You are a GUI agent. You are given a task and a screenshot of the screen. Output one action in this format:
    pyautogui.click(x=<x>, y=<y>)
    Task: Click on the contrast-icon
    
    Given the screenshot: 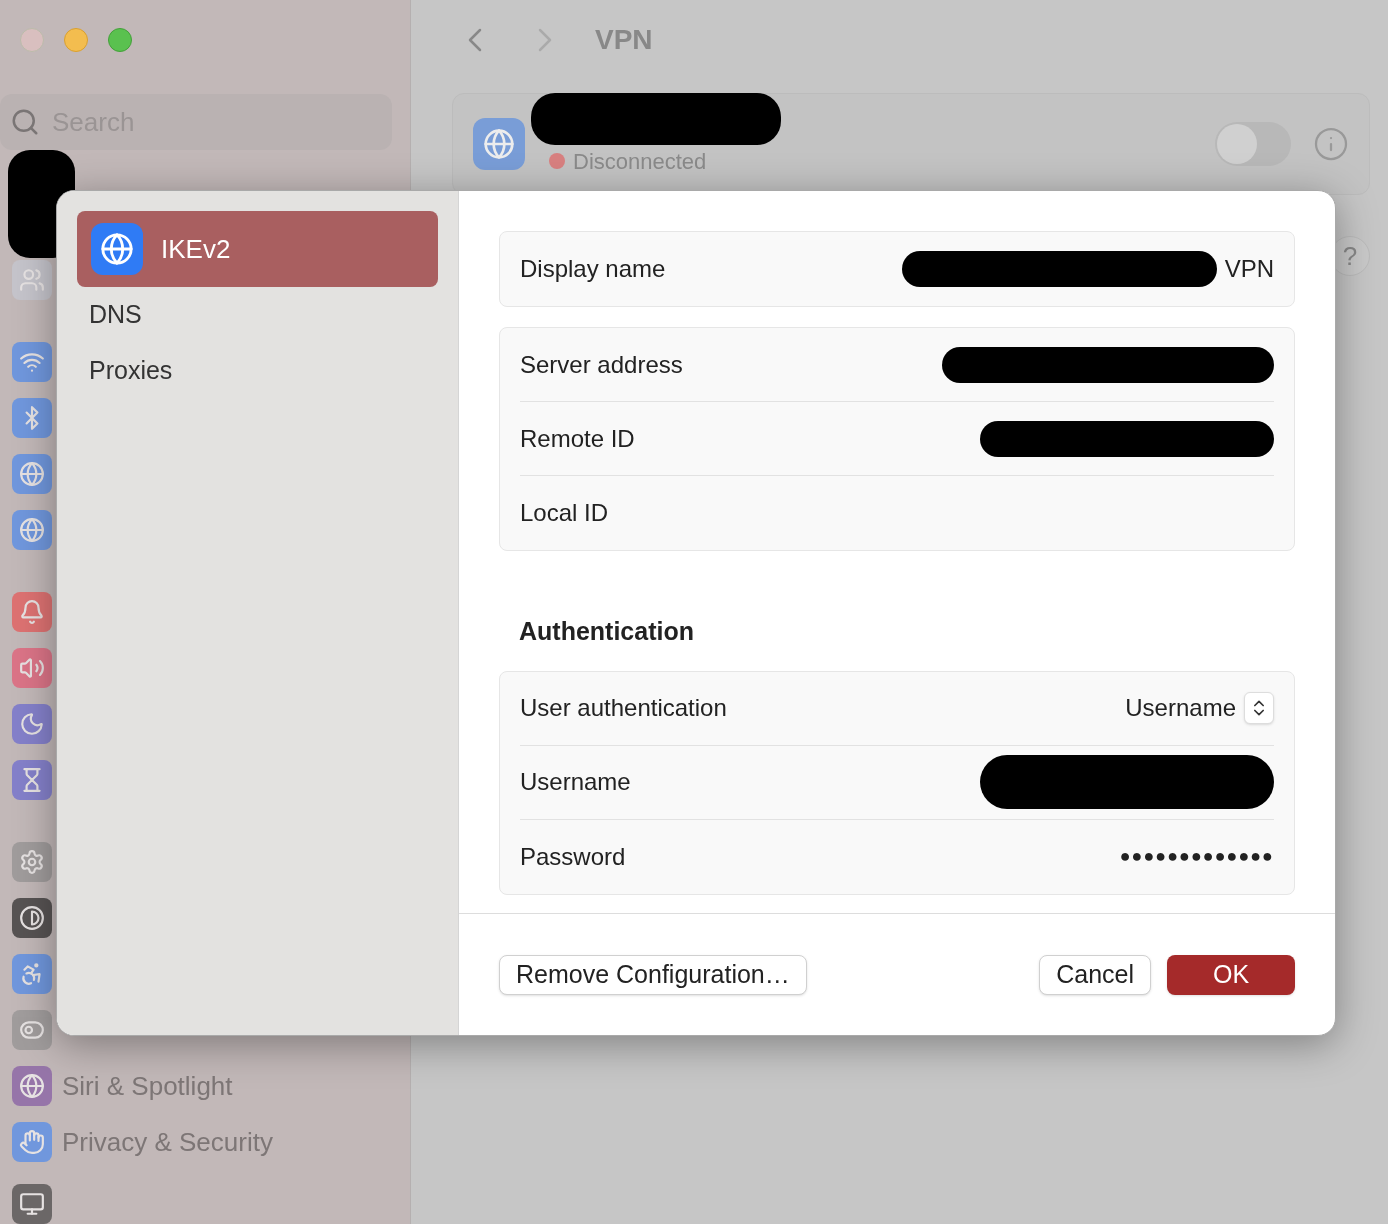 What is the action you would take?
    pyautogui.click(x=32, y=918)
    